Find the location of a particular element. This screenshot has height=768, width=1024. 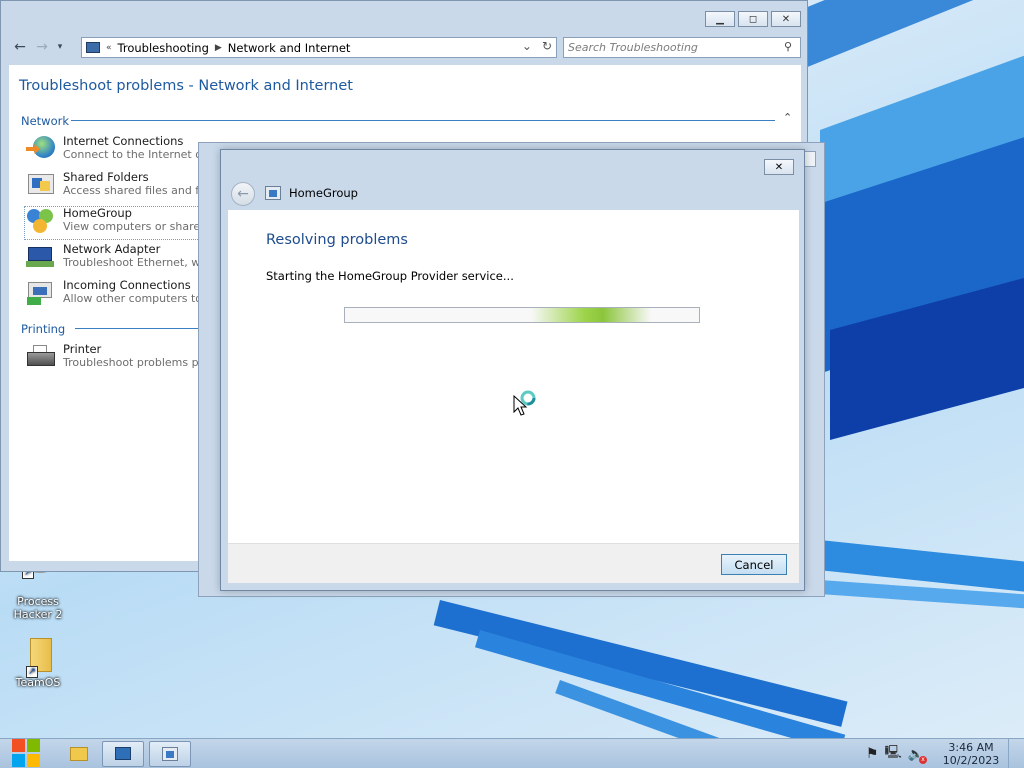

folder-icon is located at coordinates (79, 754).